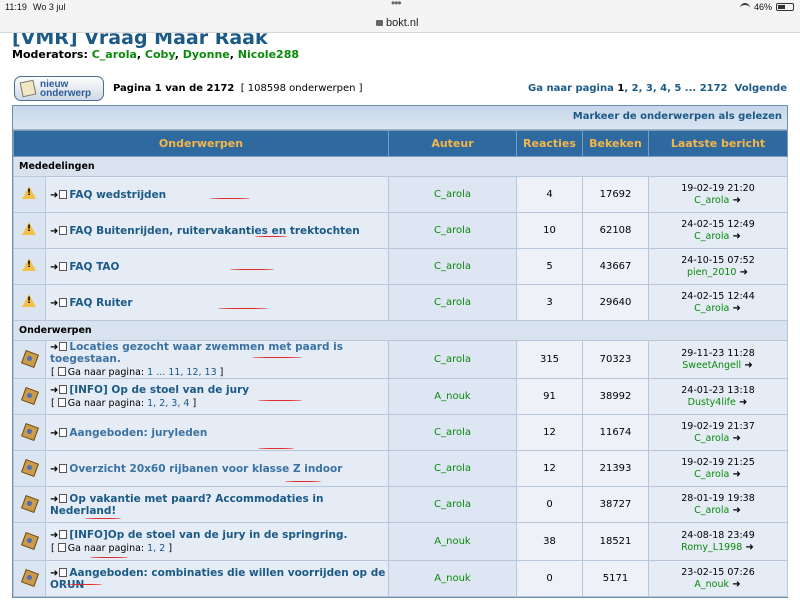 The height and width of the screenshot is (600, 800). Describe the element at coordinates (29, 541) in the screenshot. I see `topic-status-cell` at that location.